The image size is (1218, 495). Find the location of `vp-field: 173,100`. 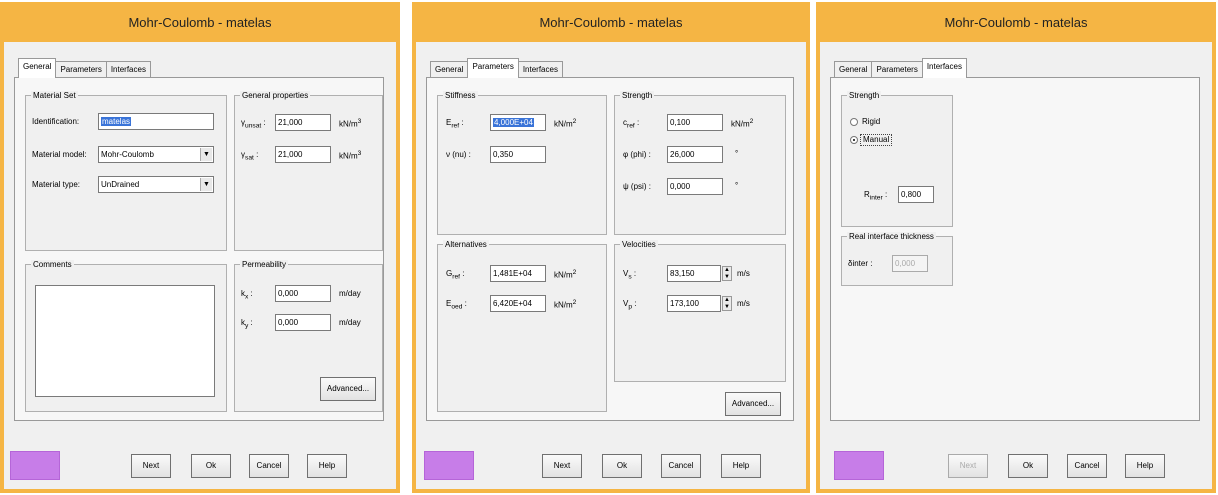

vp-field: 173,100 is located at coordinates (694, 303).